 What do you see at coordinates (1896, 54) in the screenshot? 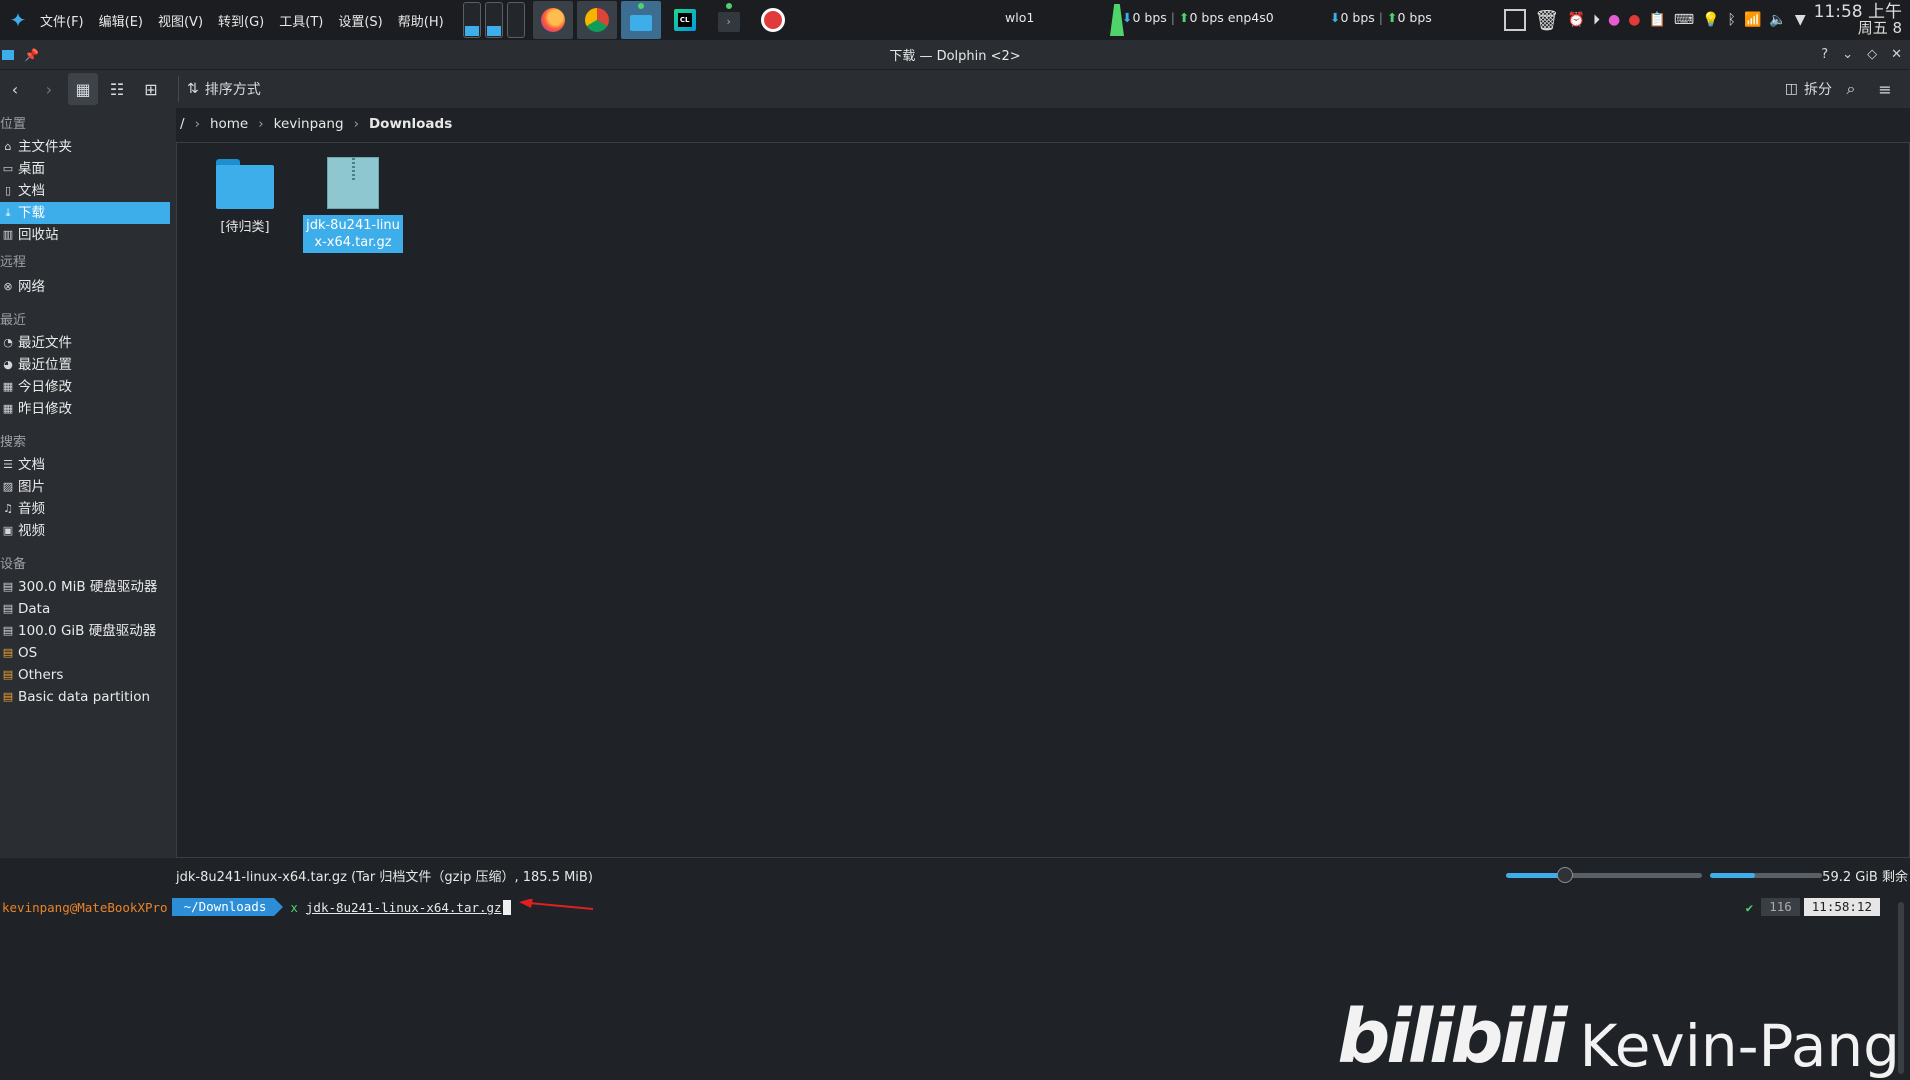
I see `close-icon: ✕` at bounding box center [1896, 54].